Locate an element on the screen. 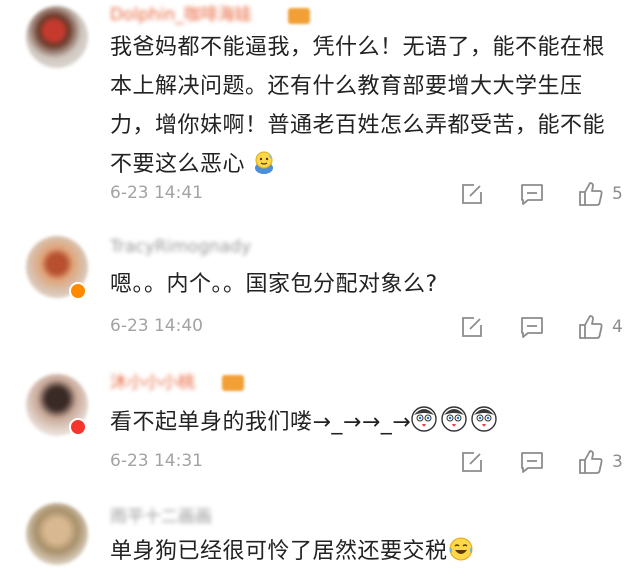  like-button: 3 is located at coordinates (600, 462).